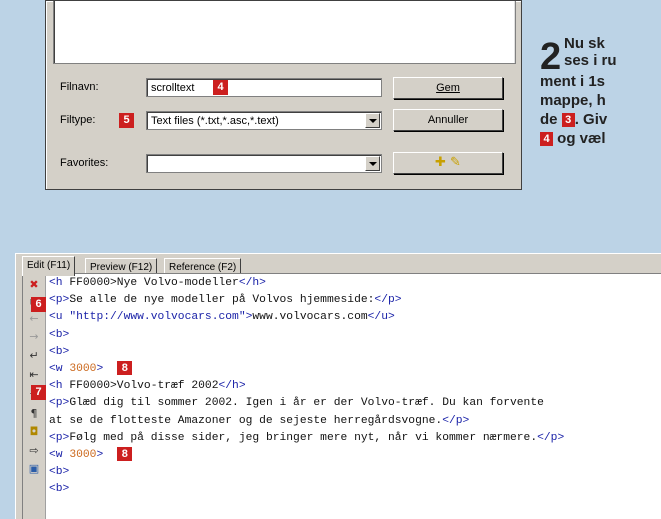 The image size is (661, 519). I want to click on export-icon: ⇨, so click(34, 451).